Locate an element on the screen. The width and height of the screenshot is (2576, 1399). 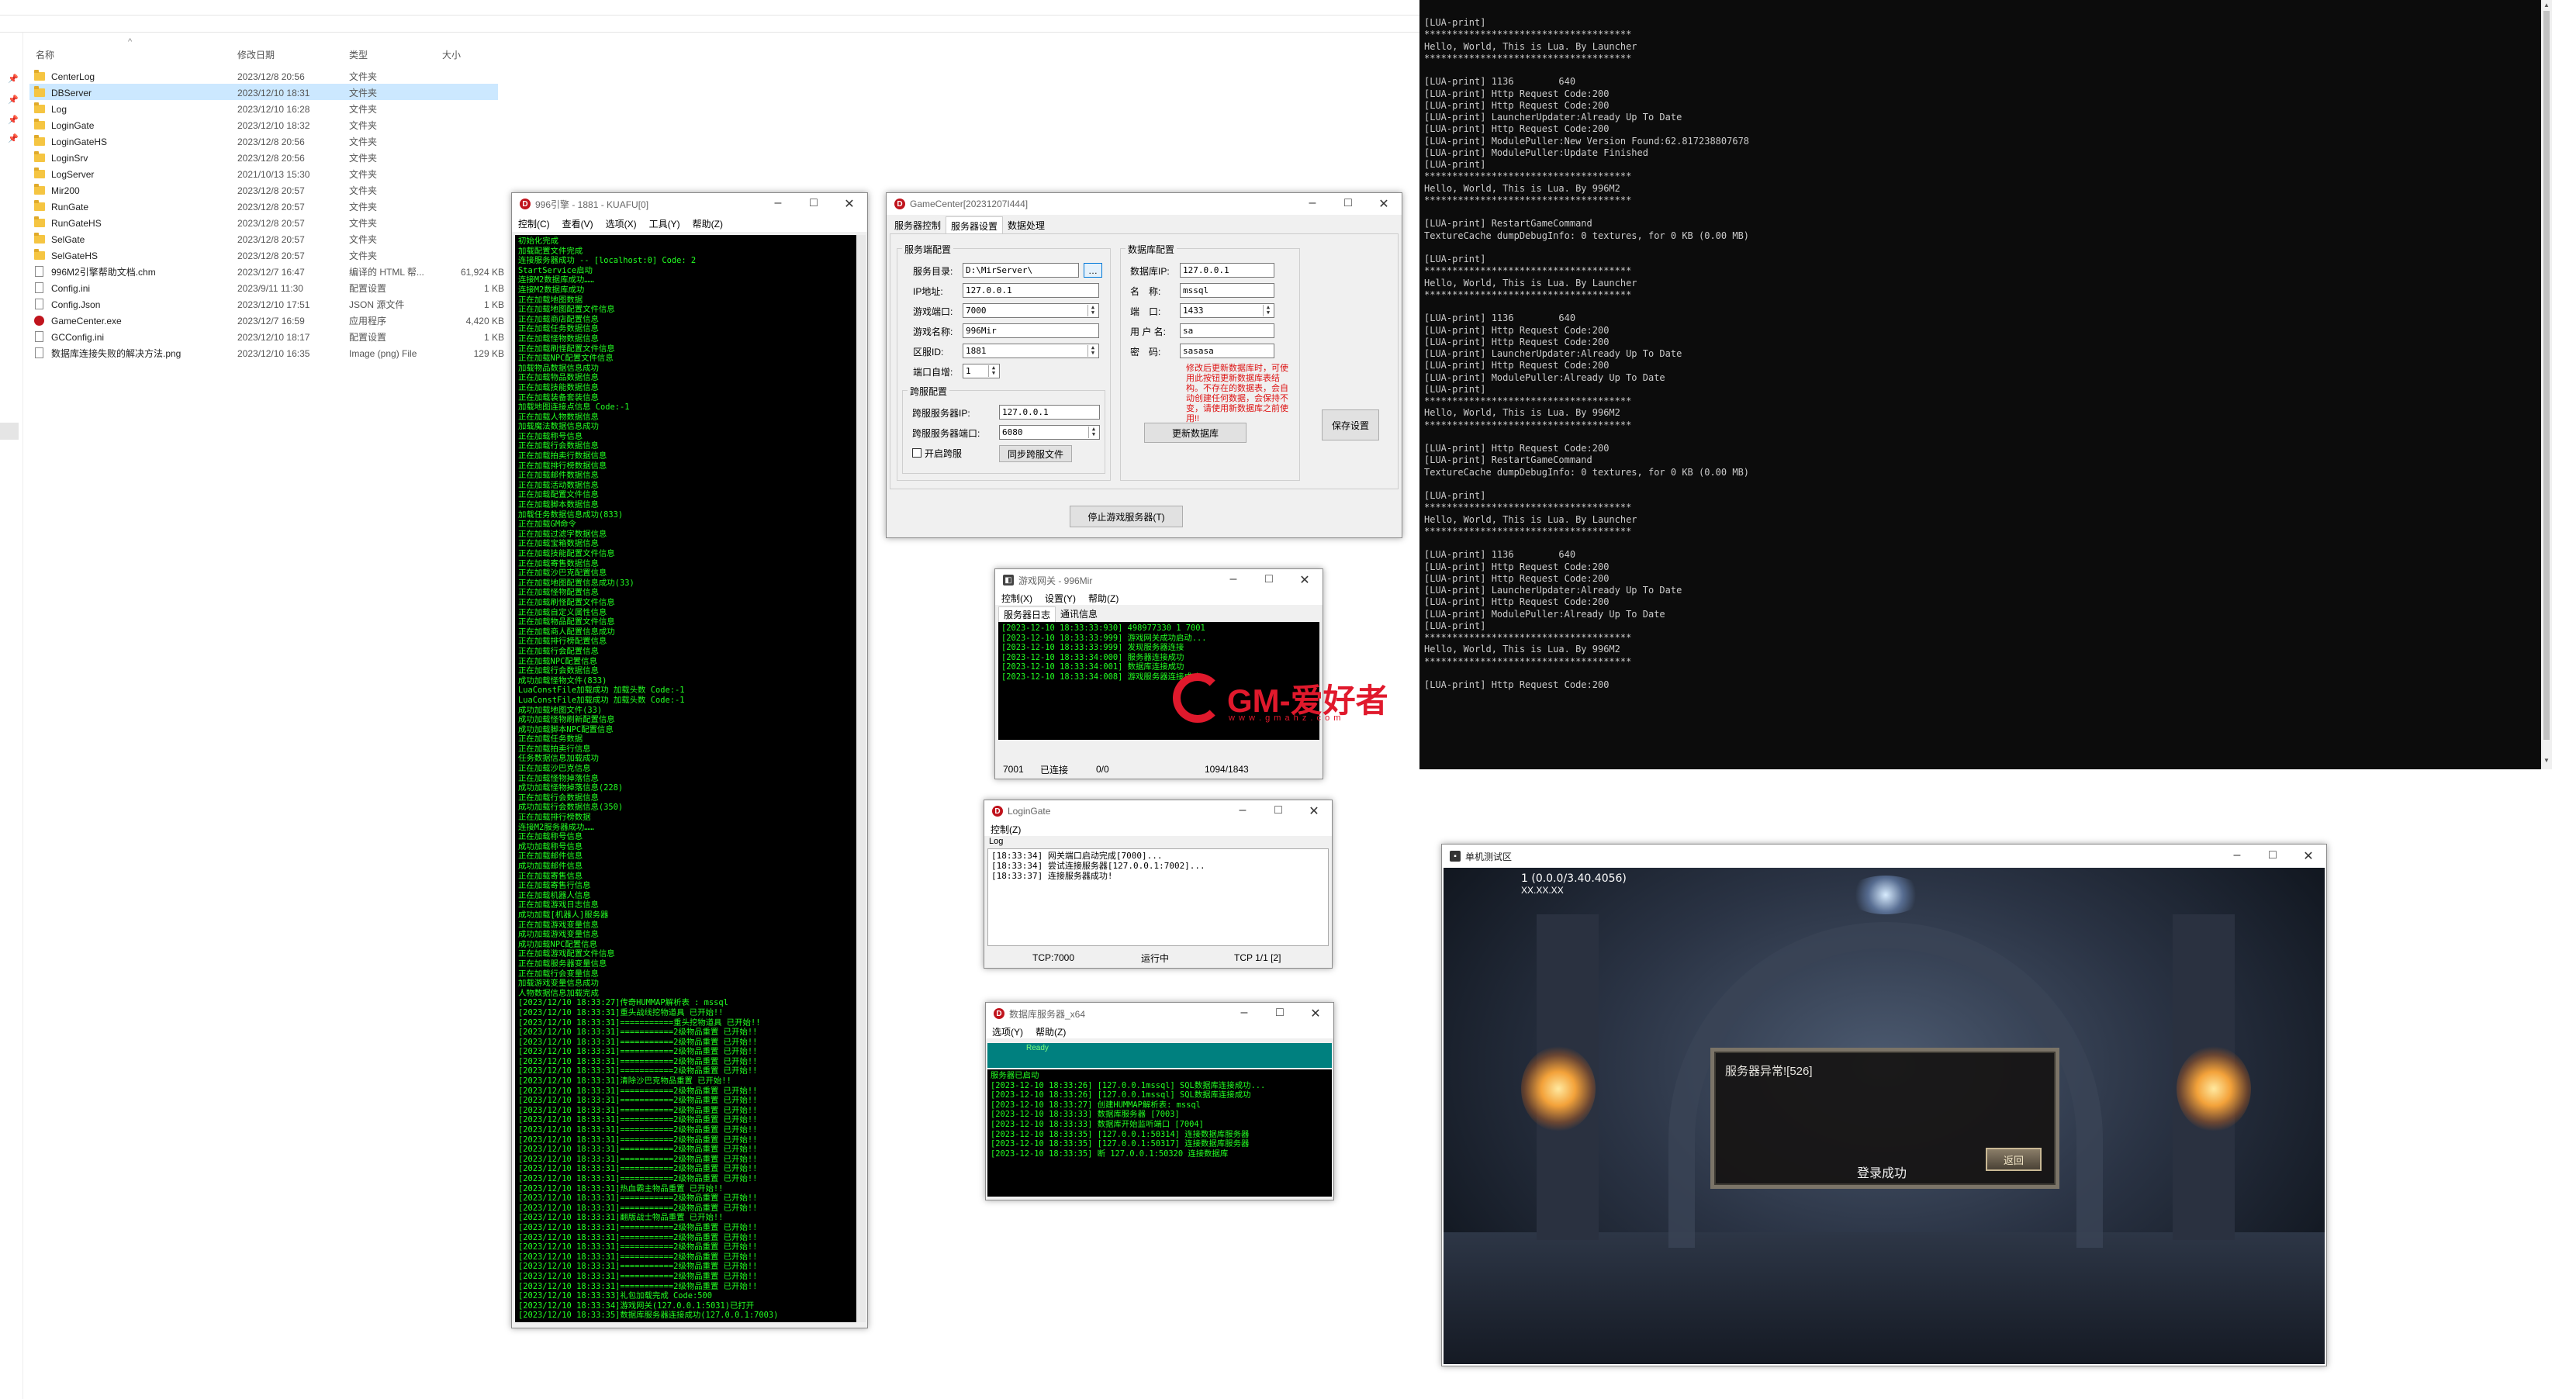
stop-game-server-button: 停止游戏服务器(T) is located at coordinates (1126, 516).